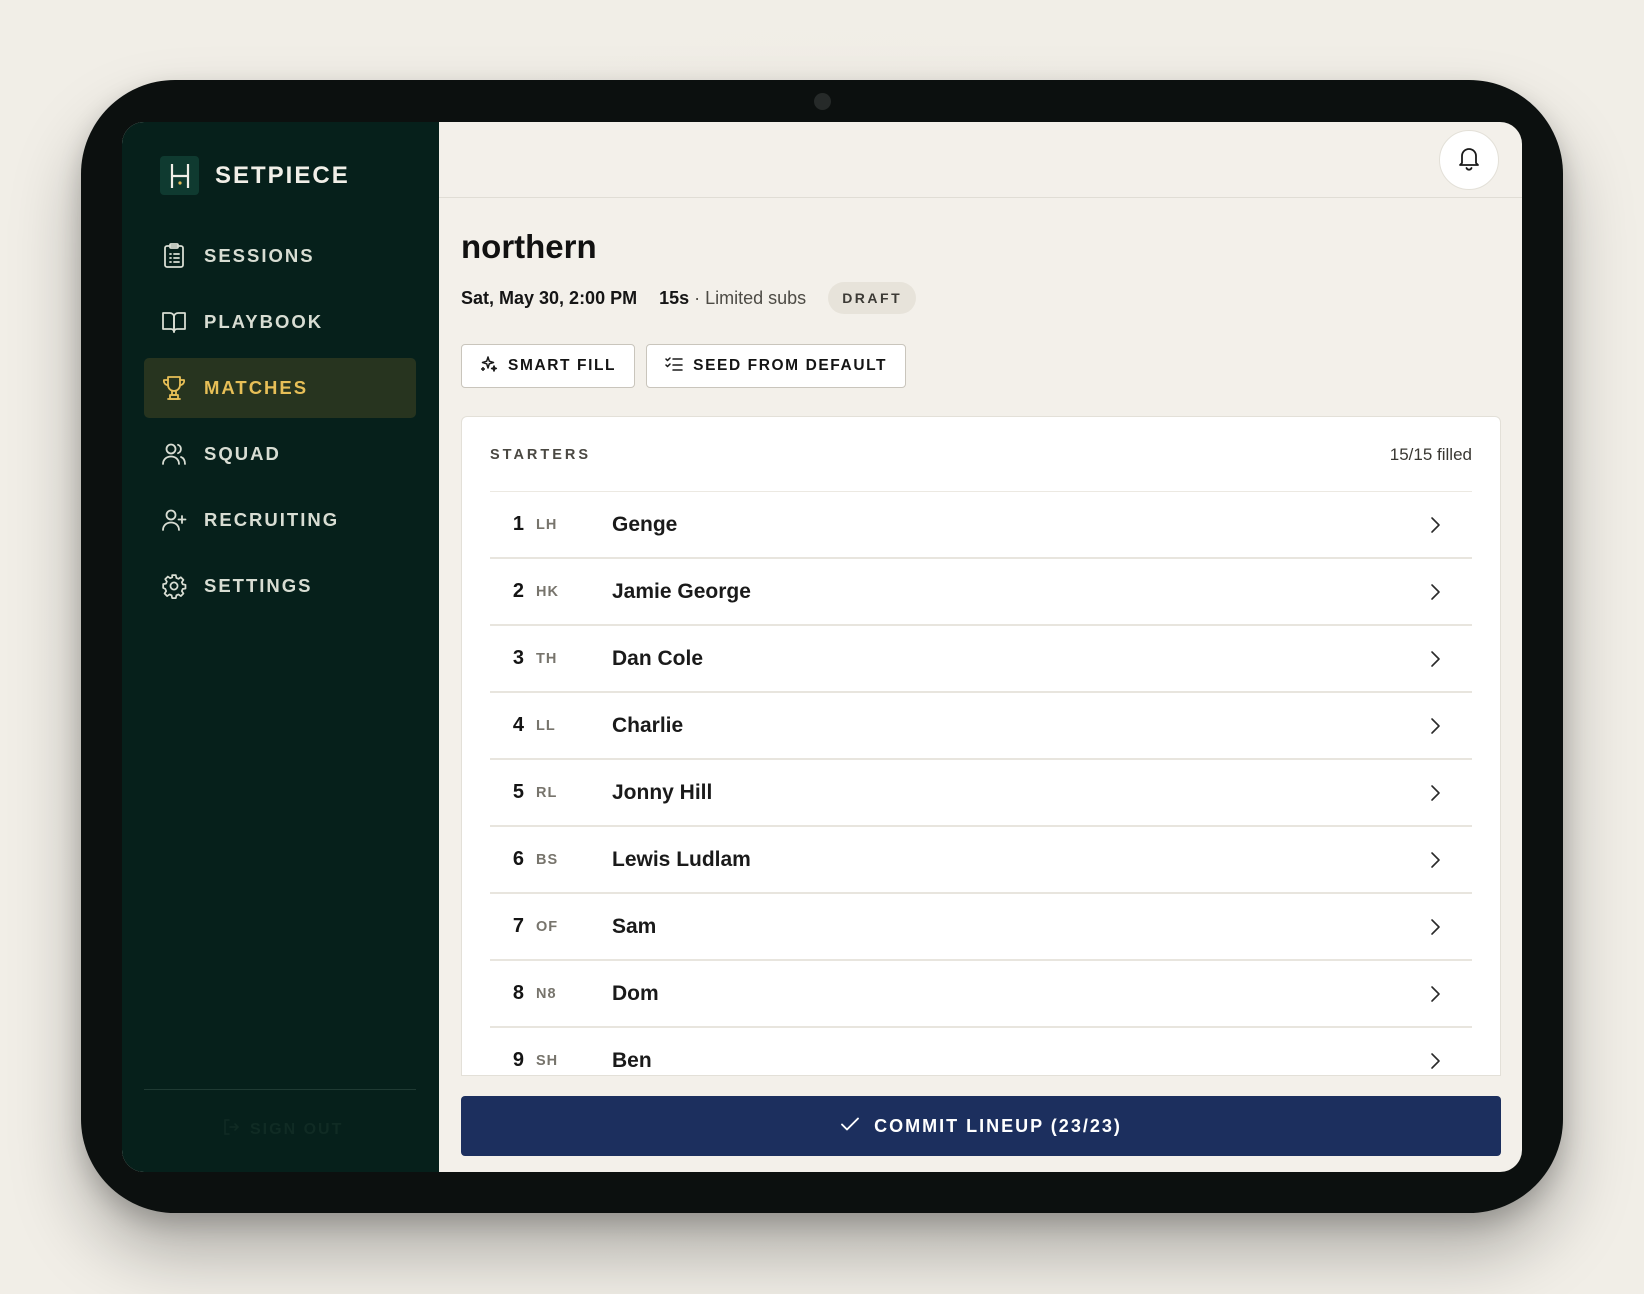  I want to click on table-row: 2 HK Jamie George, so click(981, 592).